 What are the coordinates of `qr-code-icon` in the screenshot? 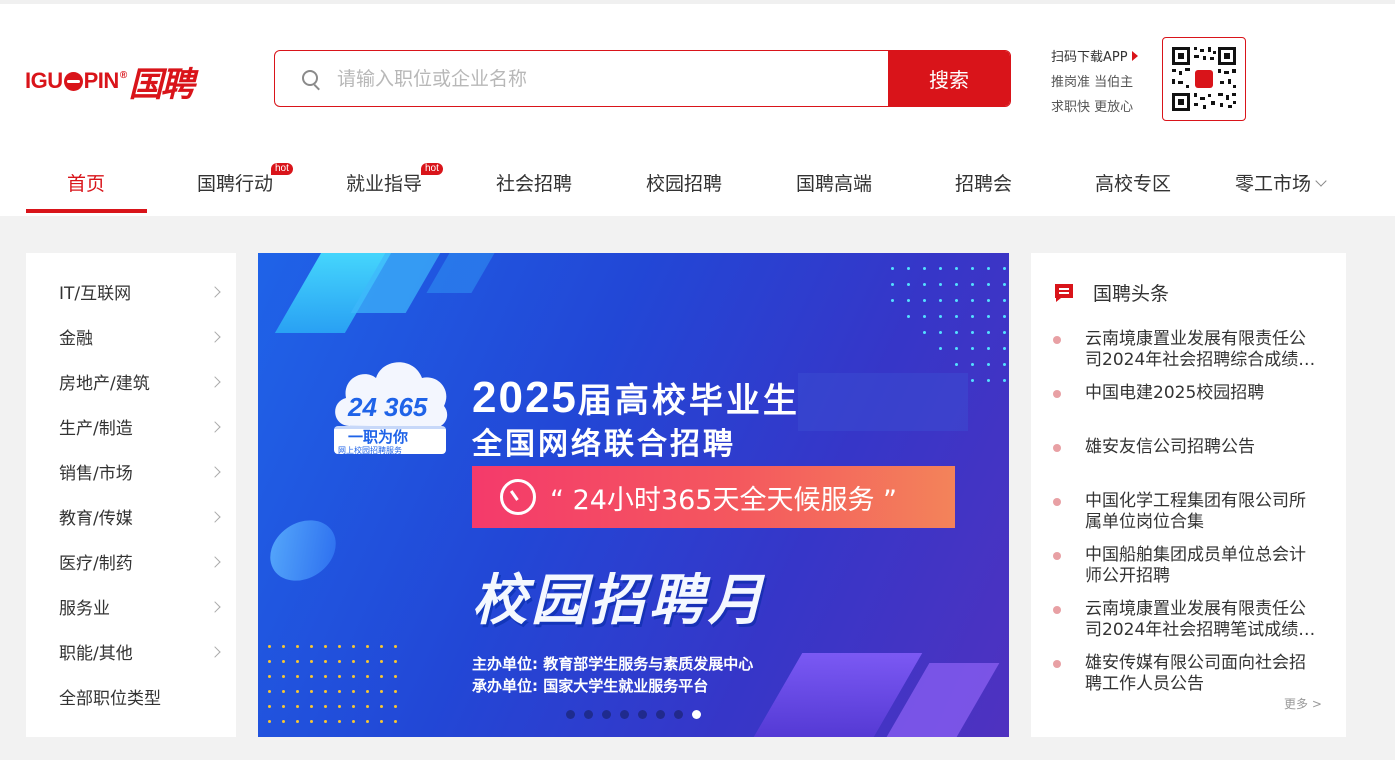 It's located at (1204, 79).